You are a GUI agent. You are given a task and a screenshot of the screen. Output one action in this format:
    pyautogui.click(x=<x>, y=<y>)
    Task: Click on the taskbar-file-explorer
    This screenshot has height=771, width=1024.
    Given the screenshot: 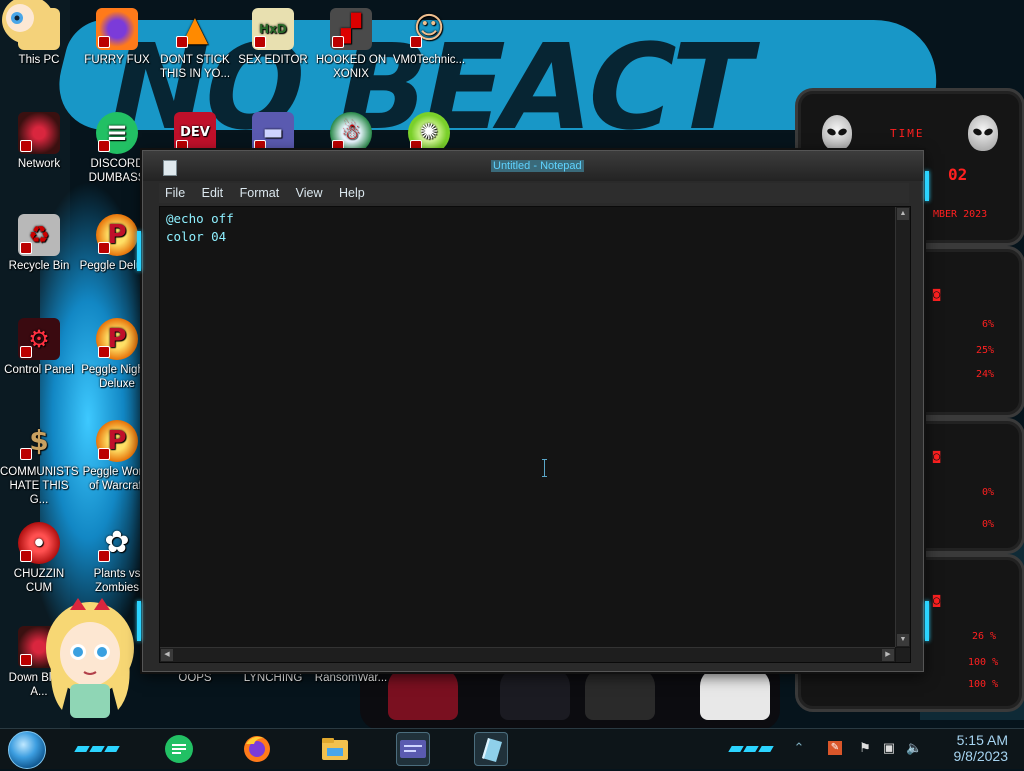 What is the action you would take?
    pyautogui.click(x=335, y=749)
    